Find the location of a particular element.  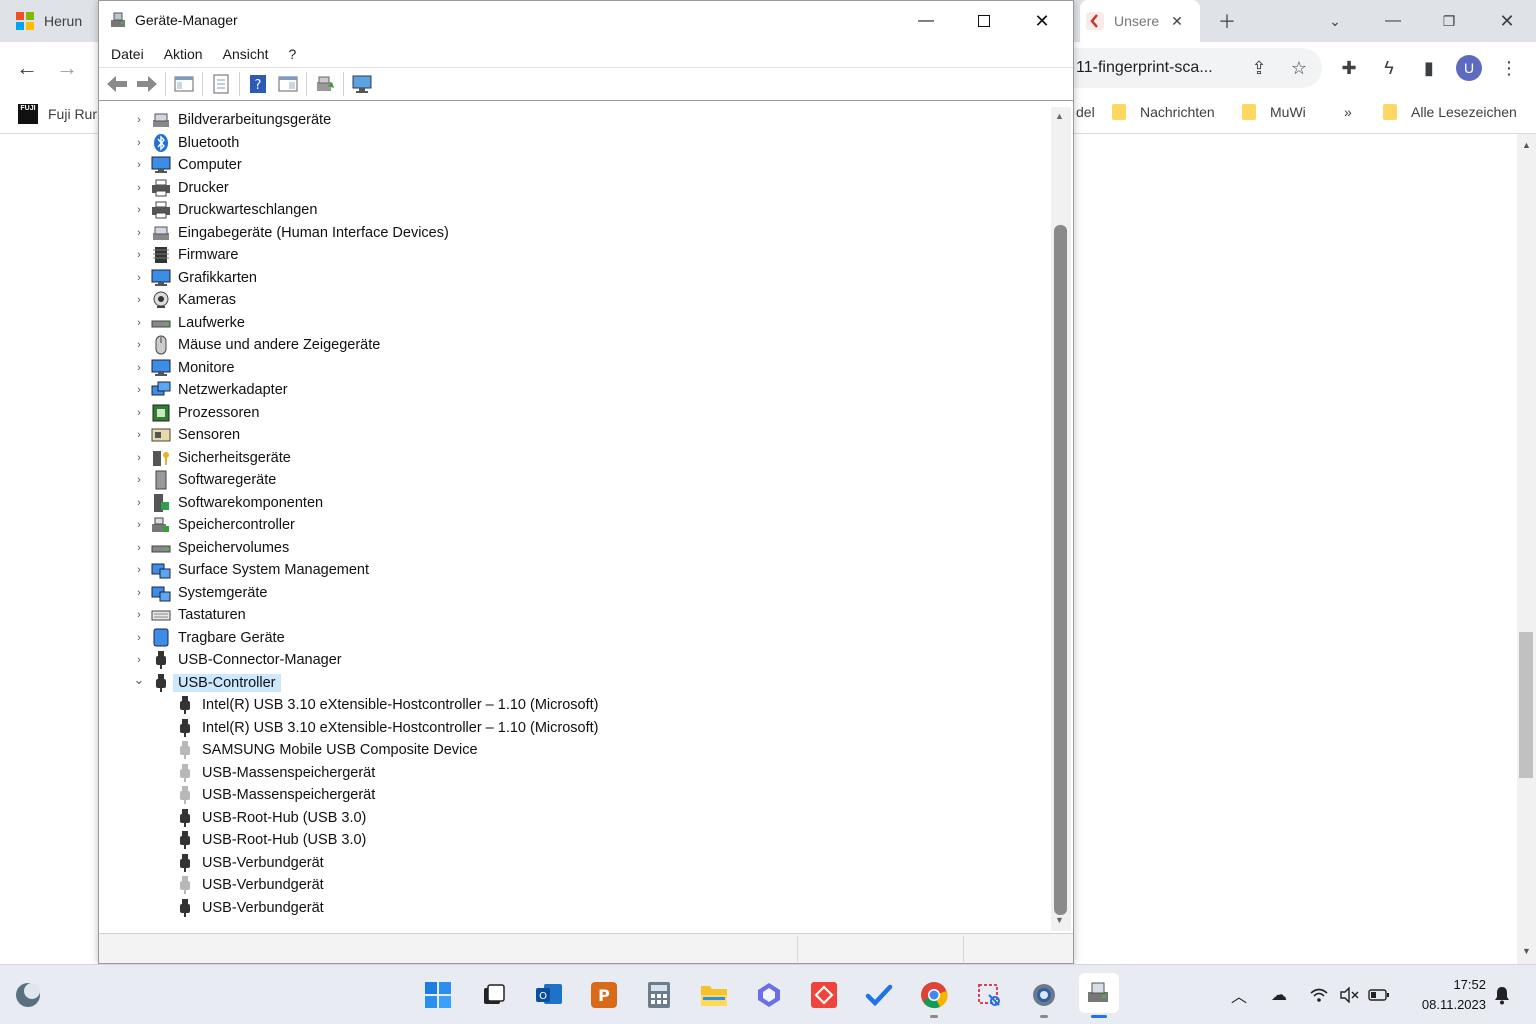

close-button: ✕ is located at coordinates (1042, 21).